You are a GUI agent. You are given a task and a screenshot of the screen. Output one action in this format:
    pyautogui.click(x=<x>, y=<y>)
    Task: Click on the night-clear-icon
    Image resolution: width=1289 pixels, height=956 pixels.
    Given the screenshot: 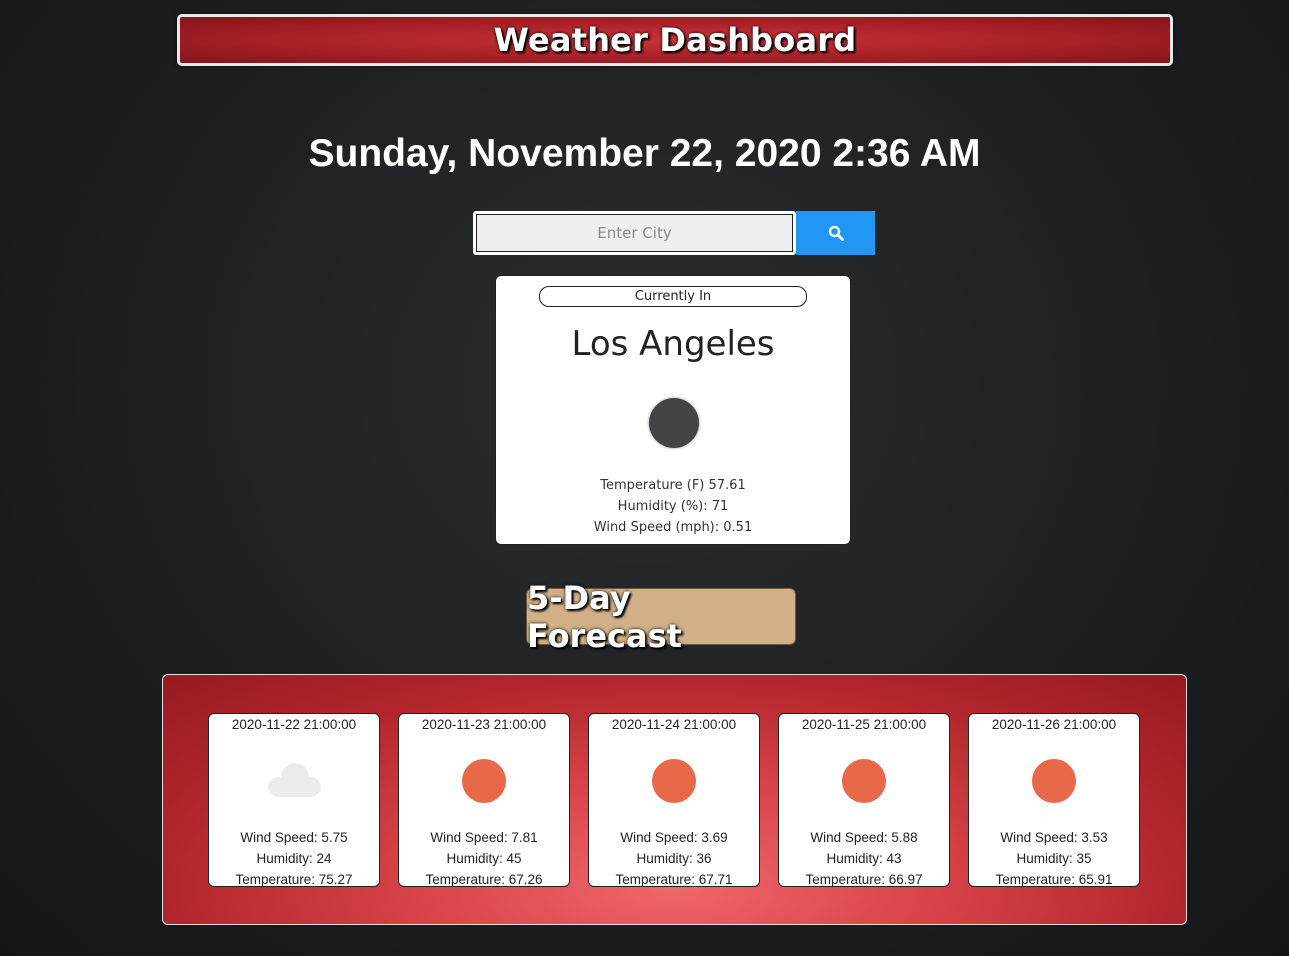 What is the action you would take?
    pyautogui.click(x=674, y=423)
    